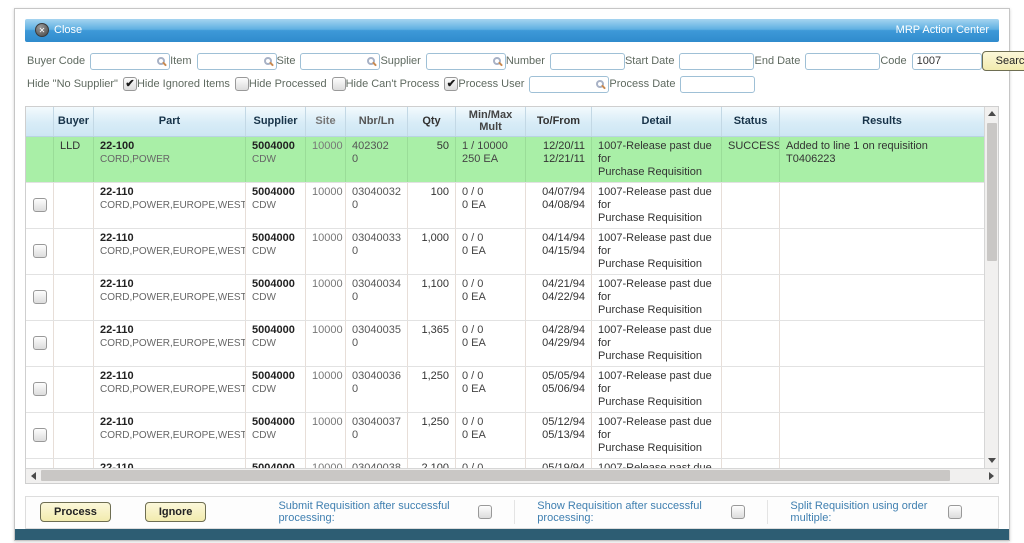 This screenshot has width=1024, height=543. I want to click on filter-supplier: Supplier, so click(443, 61).